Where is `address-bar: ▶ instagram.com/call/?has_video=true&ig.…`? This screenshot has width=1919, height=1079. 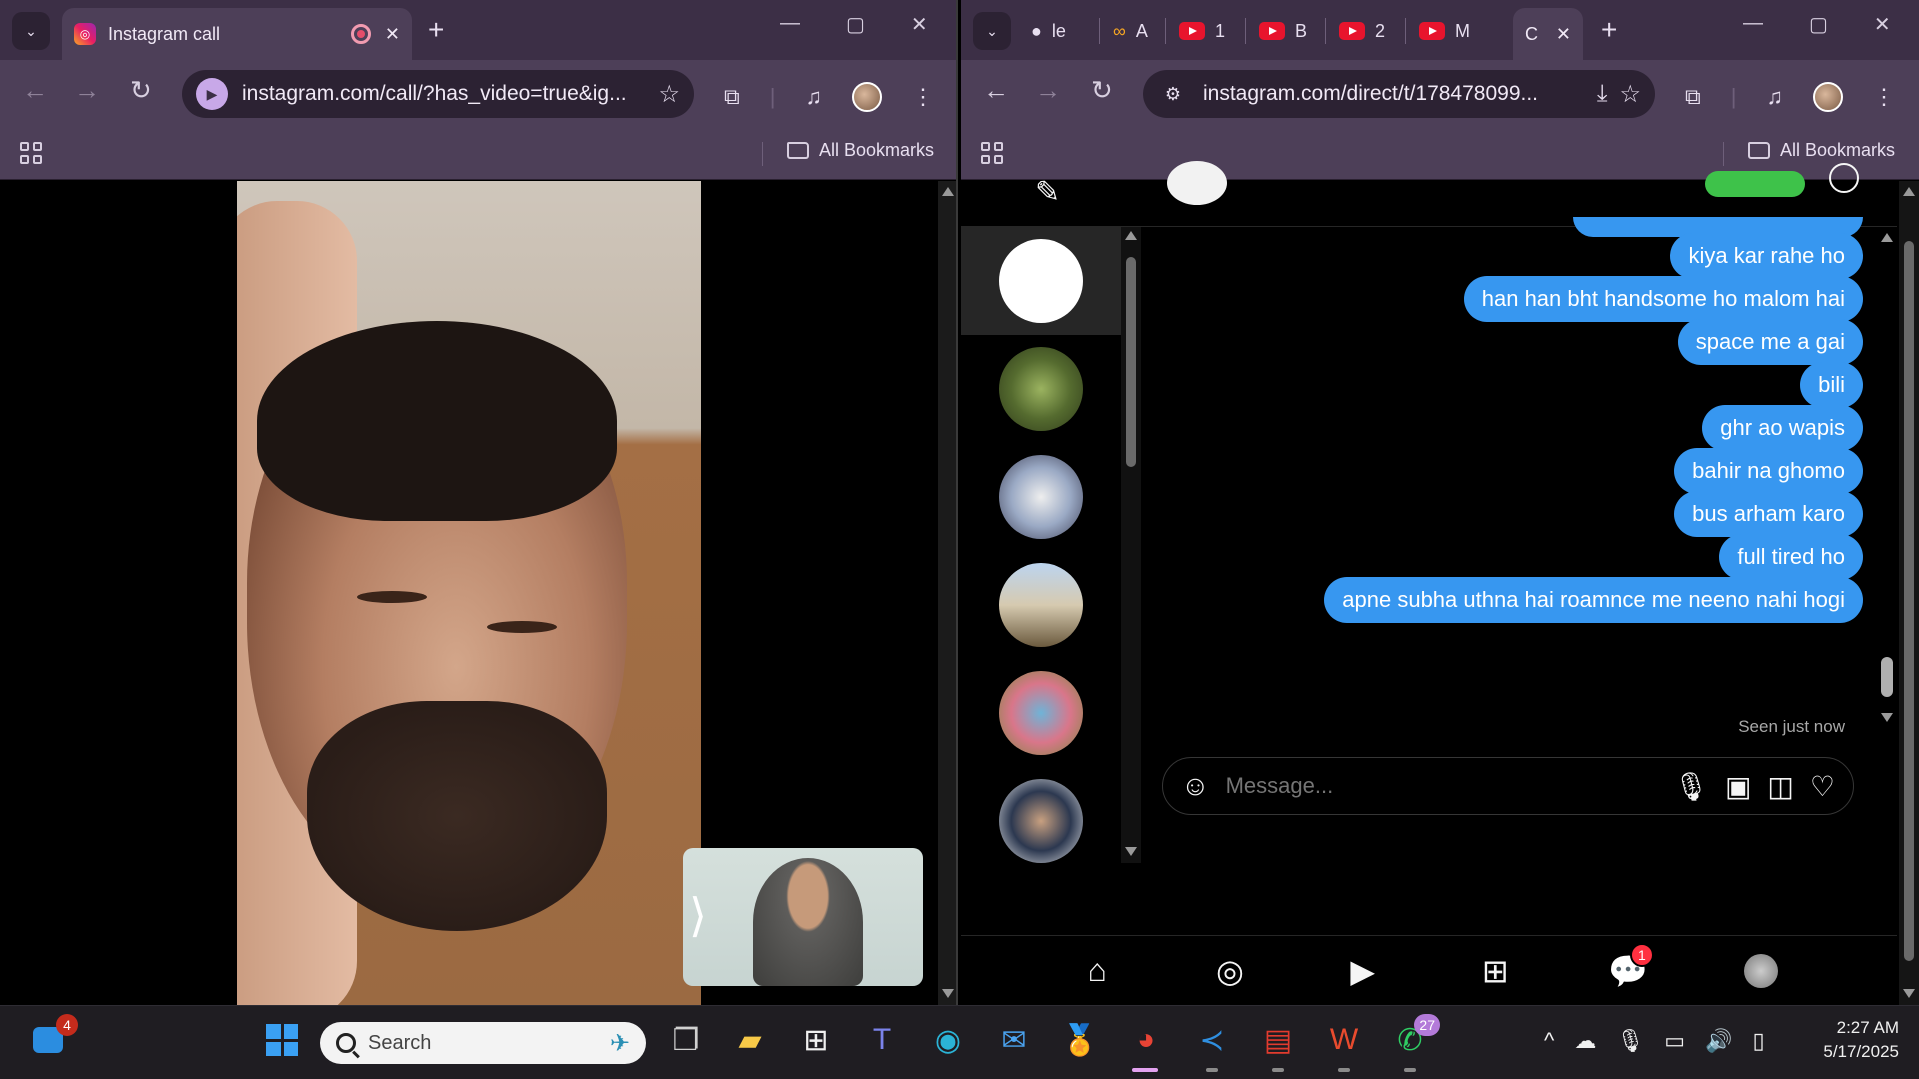
address-bar: ▶ instagram.com/call/?has_video=true&ig.… is located at coordinates (438, 94).